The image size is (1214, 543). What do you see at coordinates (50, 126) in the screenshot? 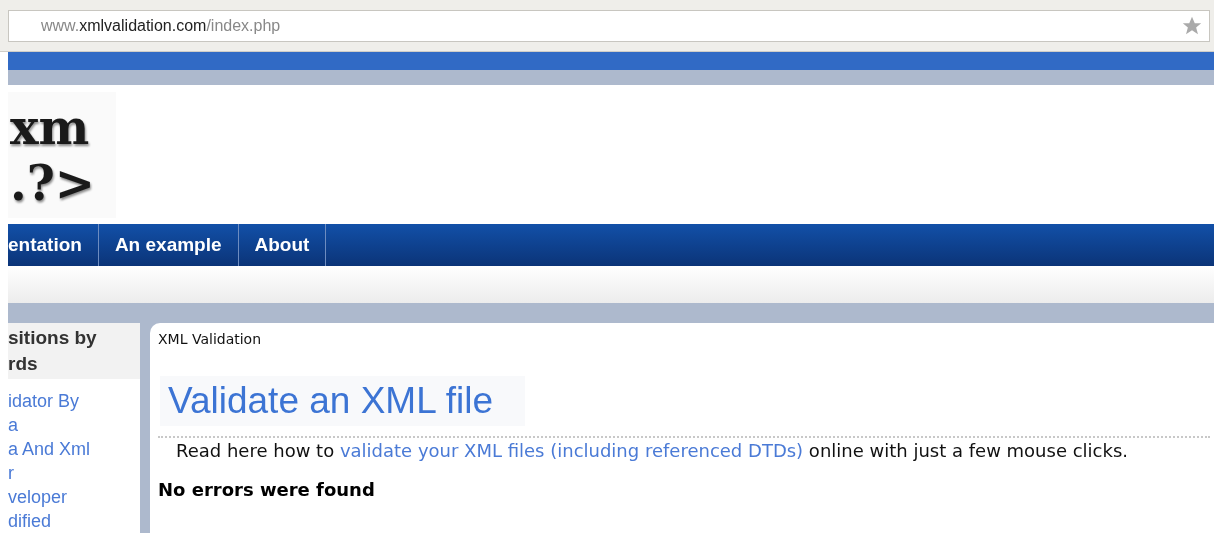
I see `logo-text: xm` at bounding box center [50, 126].